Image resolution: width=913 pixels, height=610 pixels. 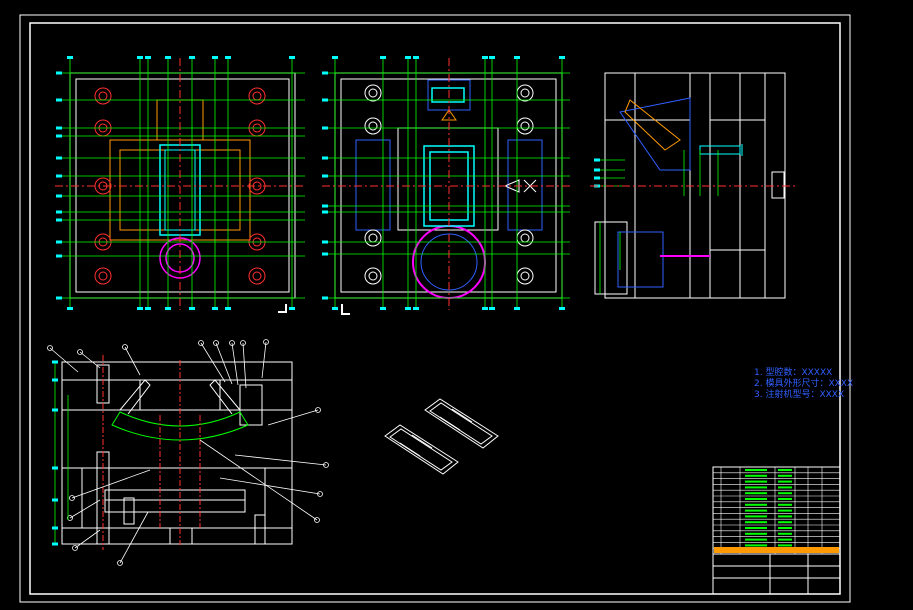 What do you see at coordinates (776, 550) in the screenshot?
I see `bom-header-row` at bounding box center [776, 550].